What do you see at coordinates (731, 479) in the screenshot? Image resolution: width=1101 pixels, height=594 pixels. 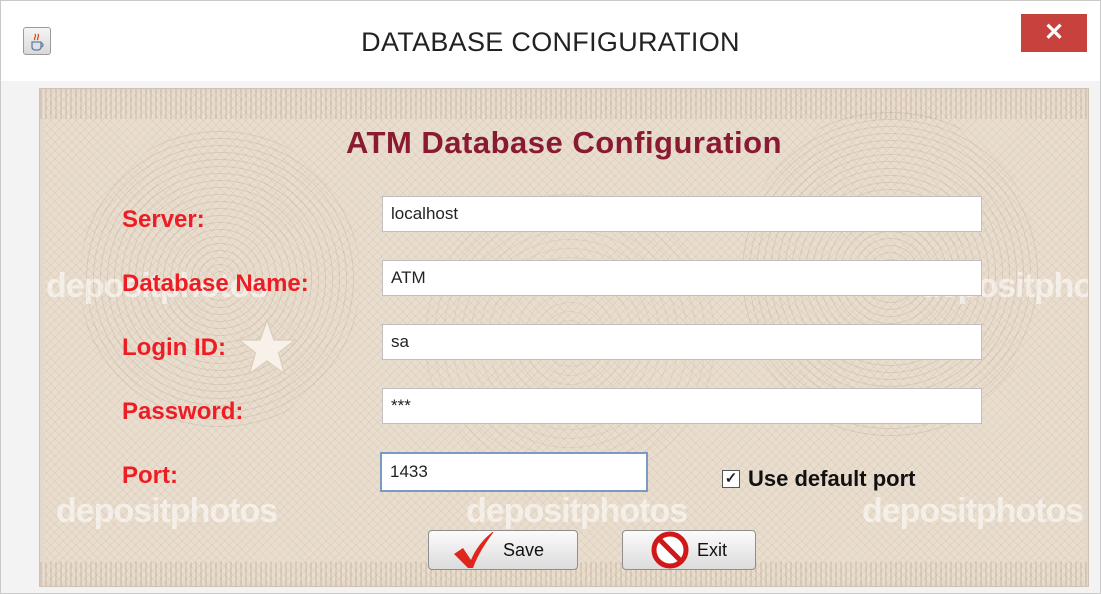 I see `use-default-port-checkbox: ✓` at bounding box center [731, 479].